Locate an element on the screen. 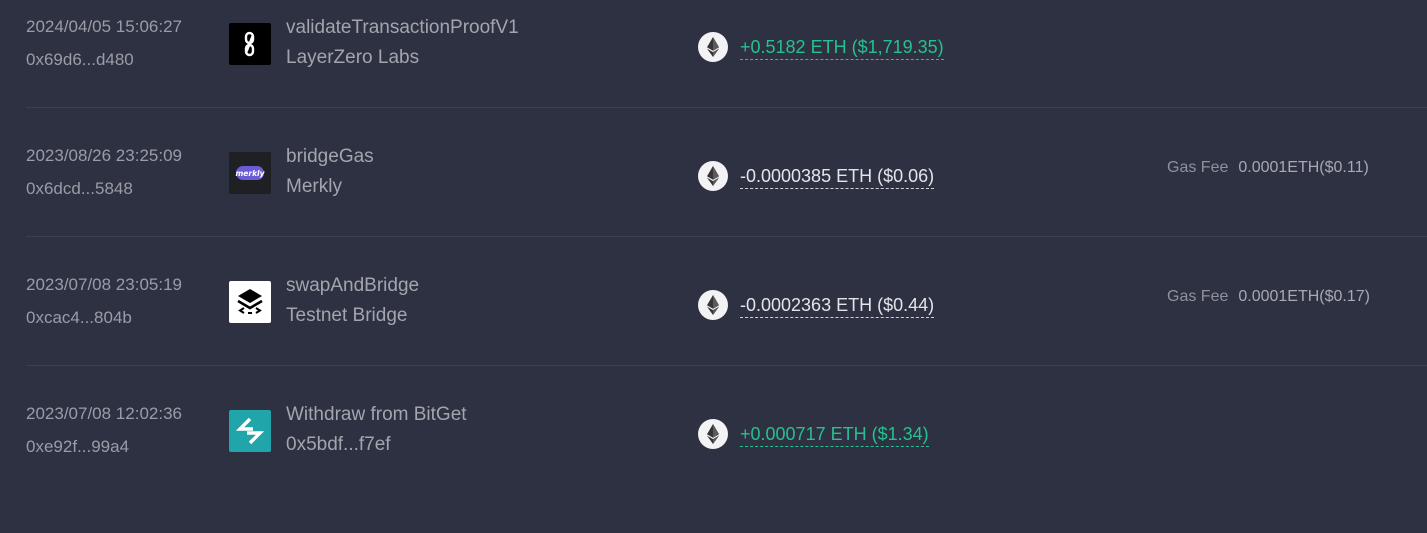  transaction-date: 2023/07/08 23:05:19 is located at coordinates (104, 284).